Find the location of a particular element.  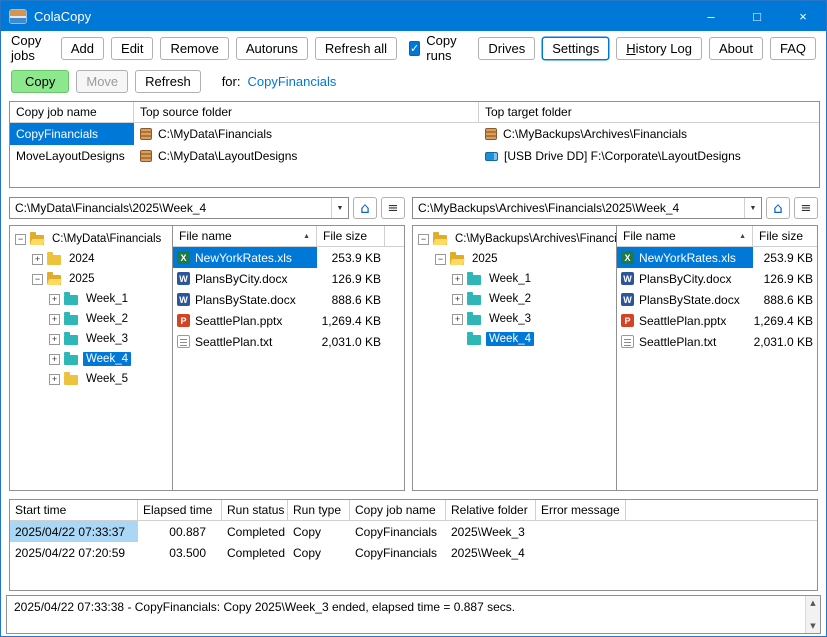

synced-folder-icon is located at coordinates (71, 358).